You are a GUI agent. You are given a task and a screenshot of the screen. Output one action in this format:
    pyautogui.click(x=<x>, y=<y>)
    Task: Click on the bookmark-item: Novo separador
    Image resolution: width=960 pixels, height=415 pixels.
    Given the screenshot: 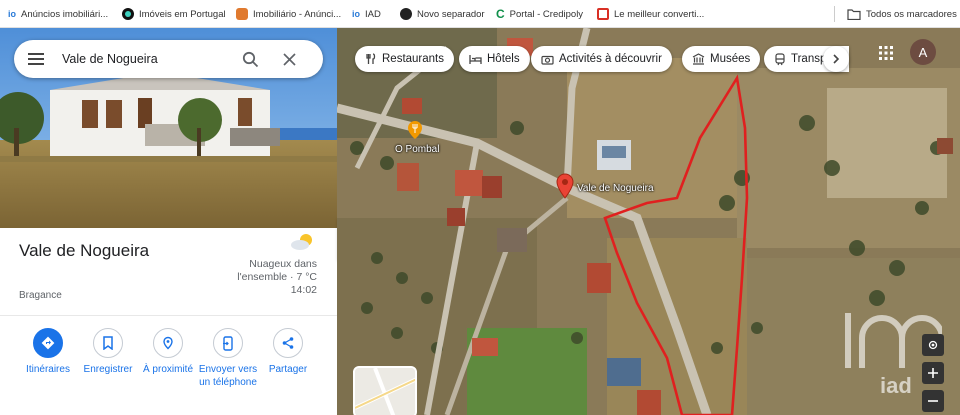 What is the action you would take?
    pyautogui.click(x=442, y=14)
    